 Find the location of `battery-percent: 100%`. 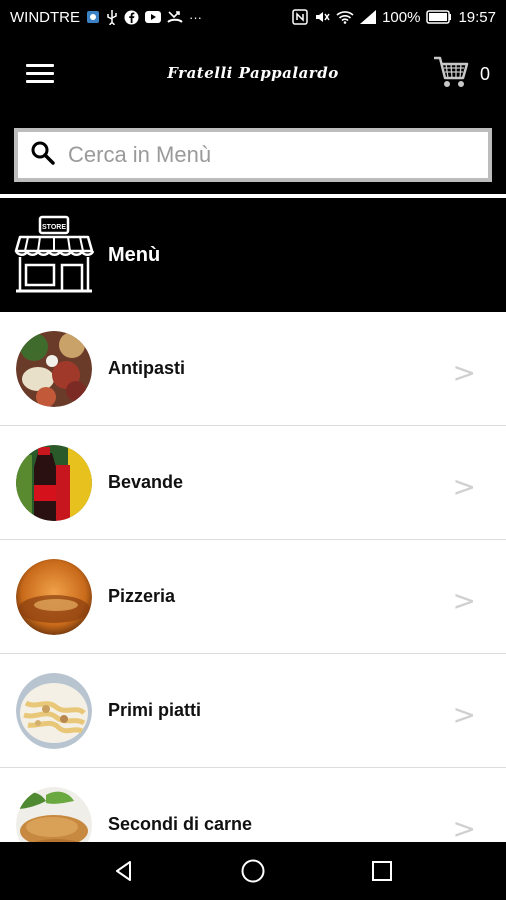

battery-percent: 100% is located at coordinates (401, 17).